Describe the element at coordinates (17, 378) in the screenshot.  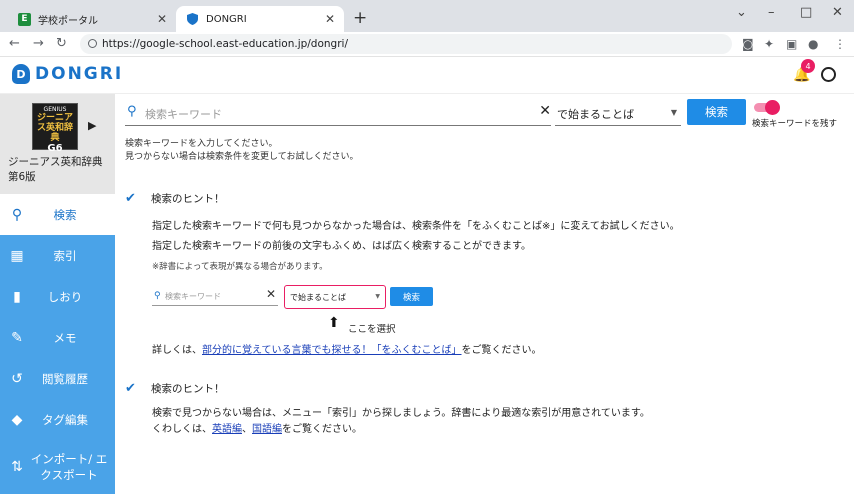
I see `history-icon: ↺` at that location.